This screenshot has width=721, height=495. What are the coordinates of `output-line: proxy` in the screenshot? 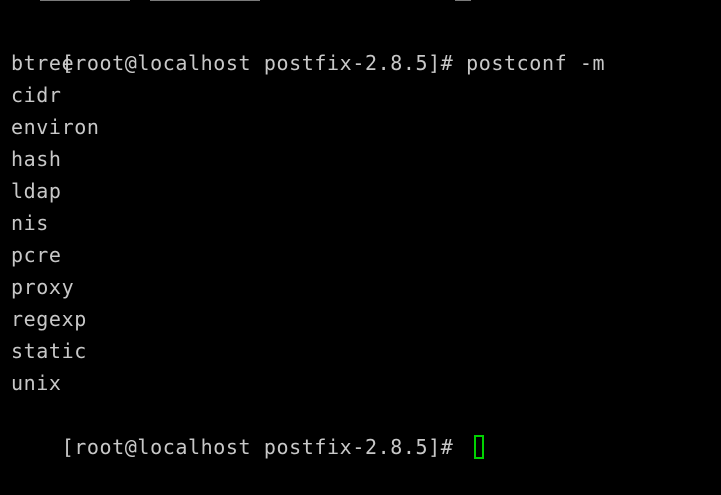 It's located at (43, 287).